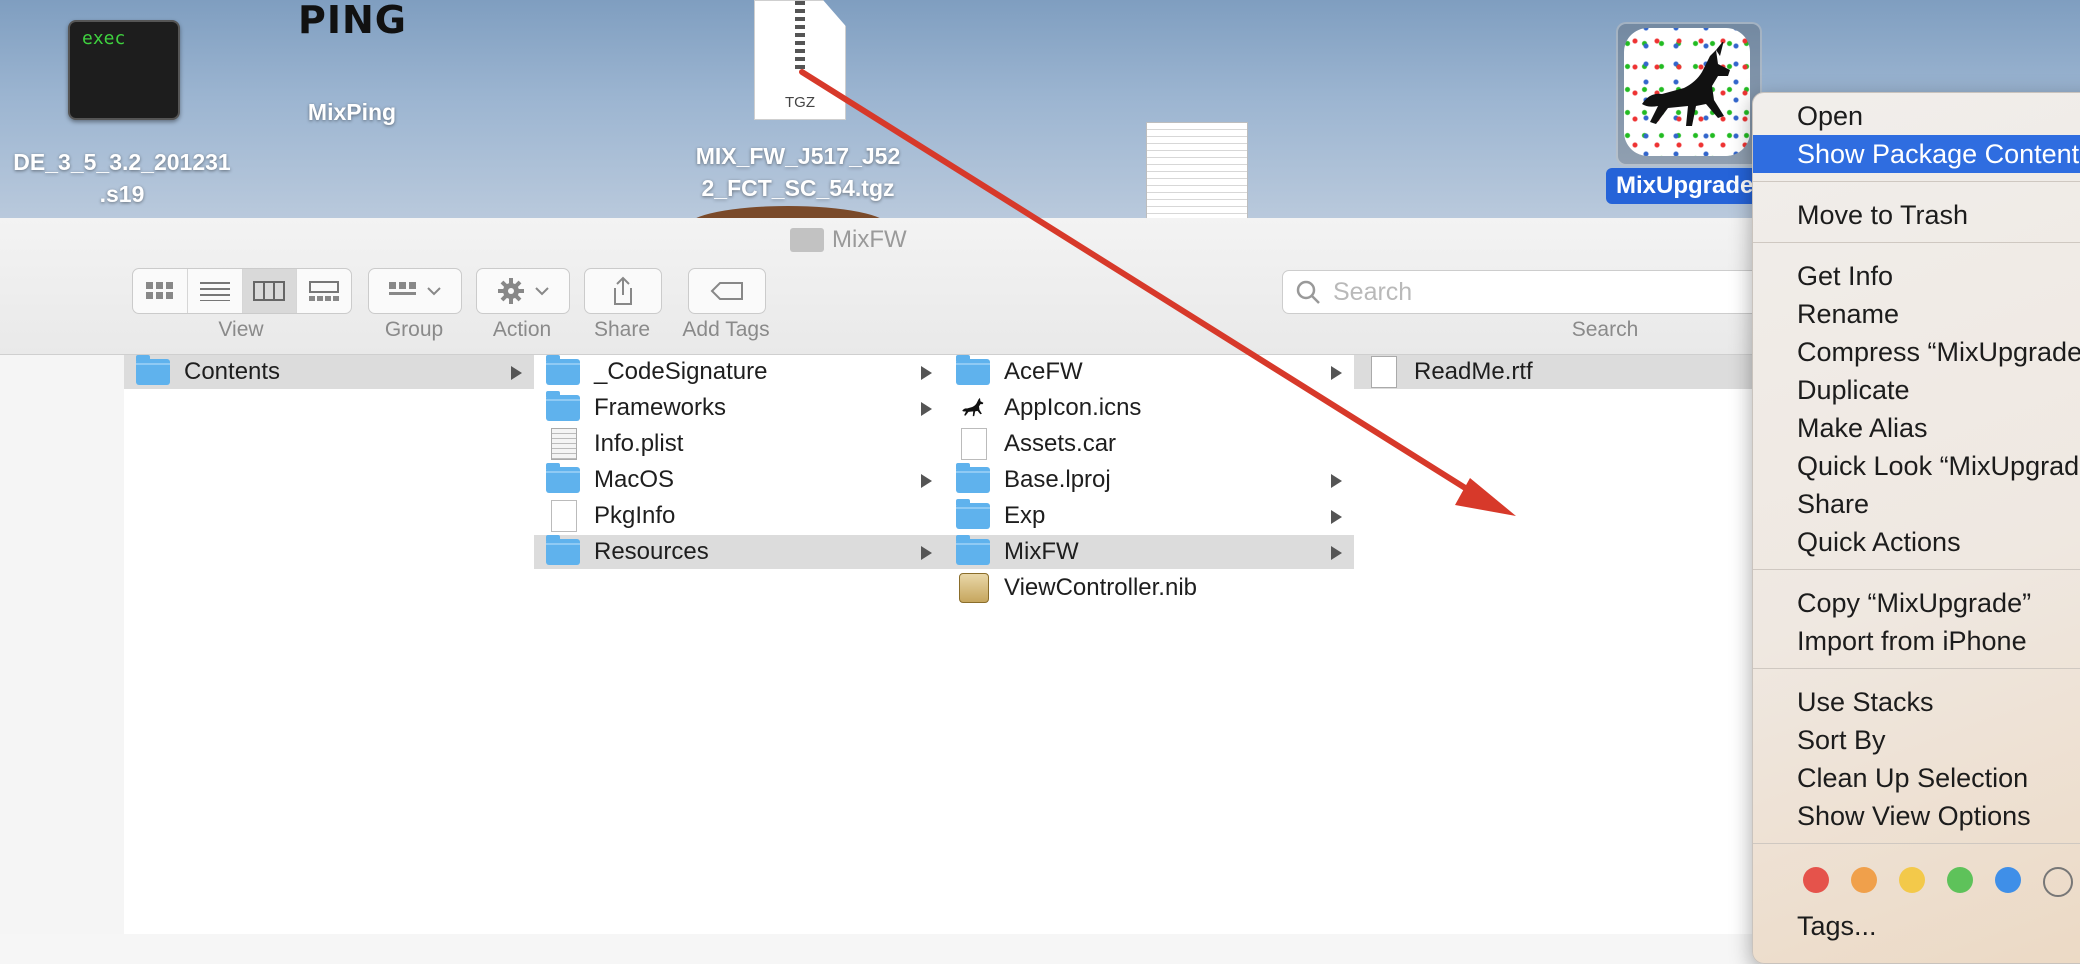 Image resolution: width=2080 pixels, height=964 pixels. I want to click on tgz-archive-label: MIX_FW_J517_J52 2_FCT_SC_54.tgz, so click(798, 172).